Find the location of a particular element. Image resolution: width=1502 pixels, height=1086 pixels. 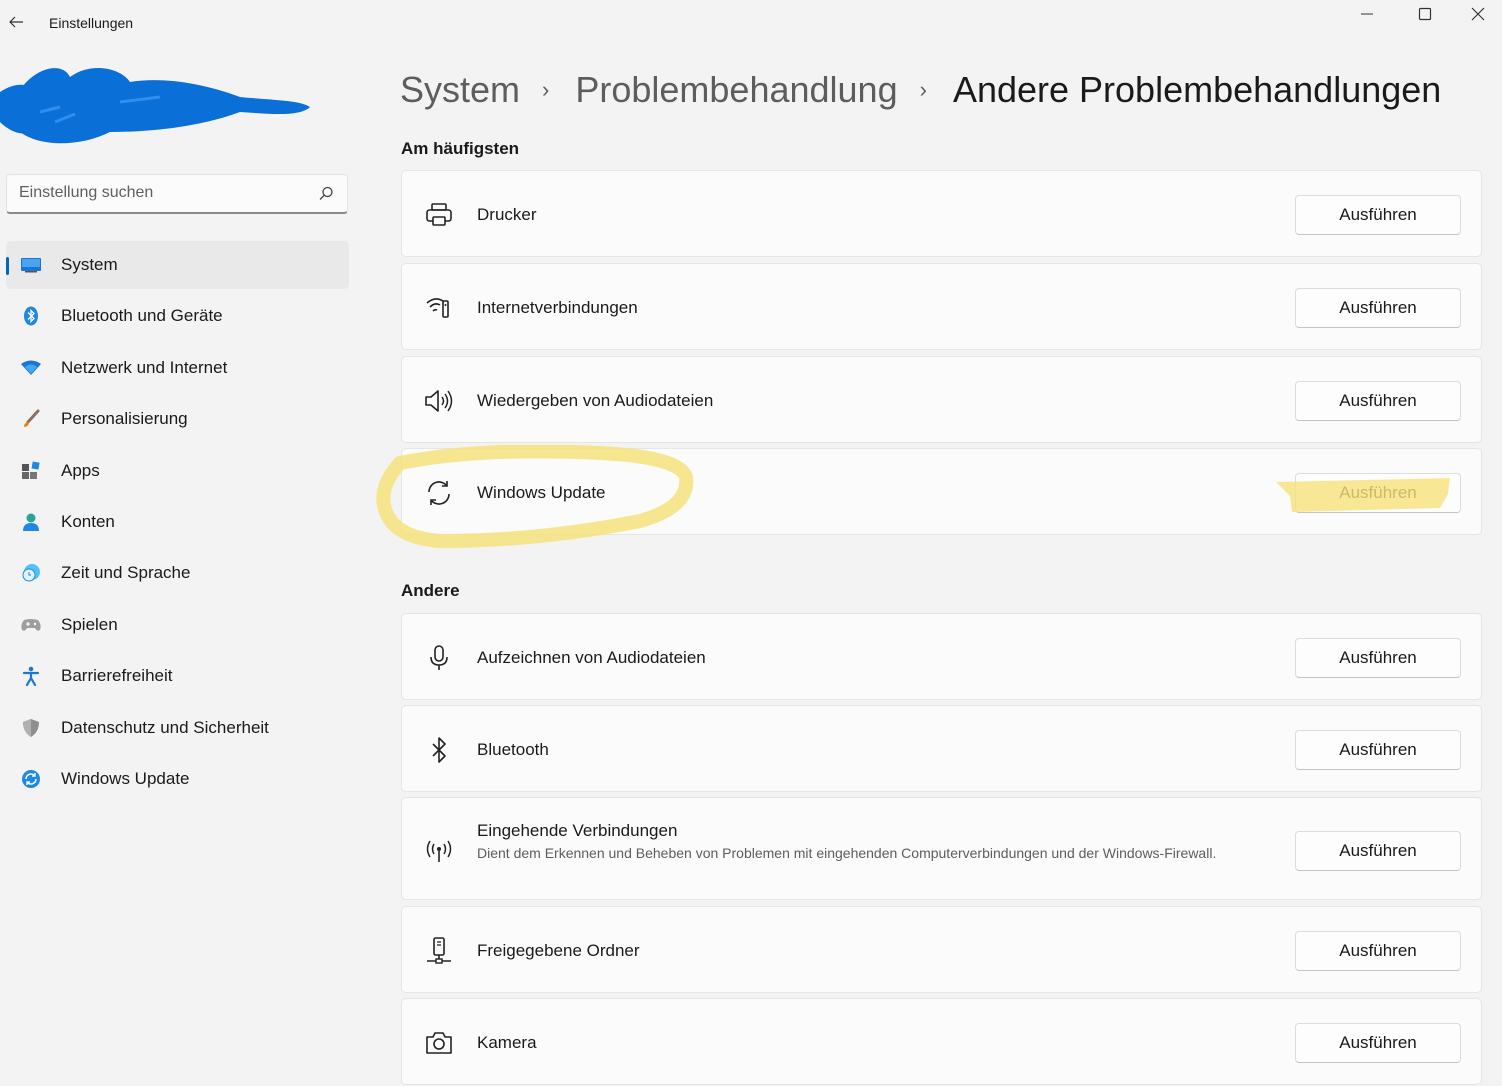

sidebar-item-label: Netzwerk und Internet is located at coordinates (144, 367).